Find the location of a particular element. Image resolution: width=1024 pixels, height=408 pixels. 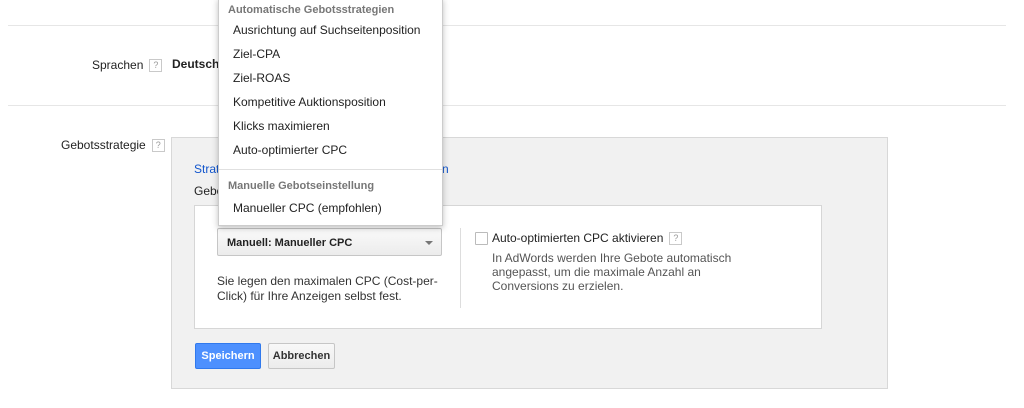

languages-label-row: Sprachen? is located at coordinates (127, 65).